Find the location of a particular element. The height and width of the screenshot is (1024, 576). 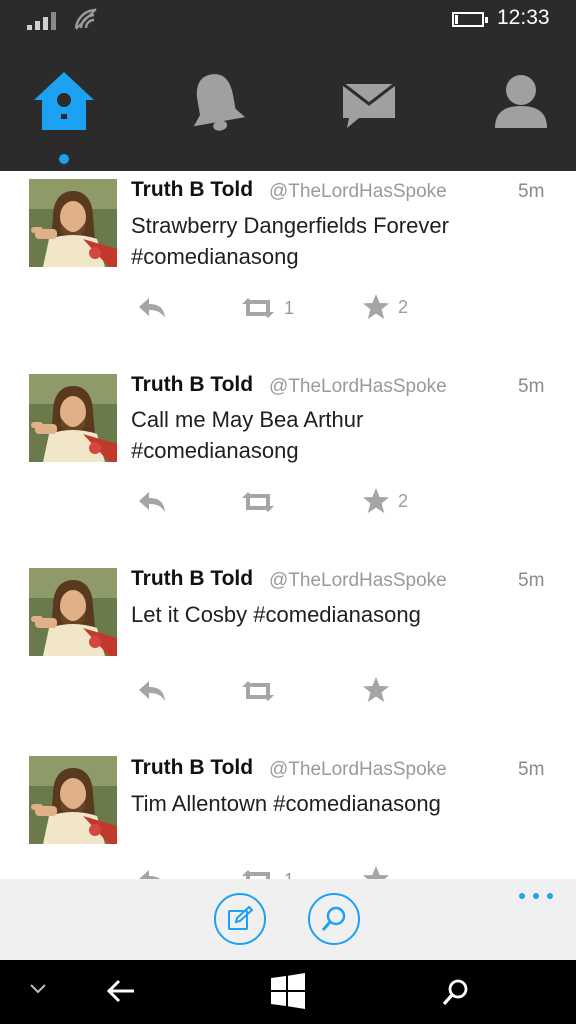

tweet-text: Let it Cosby #comedianasong is located at coordinates (331, 614).